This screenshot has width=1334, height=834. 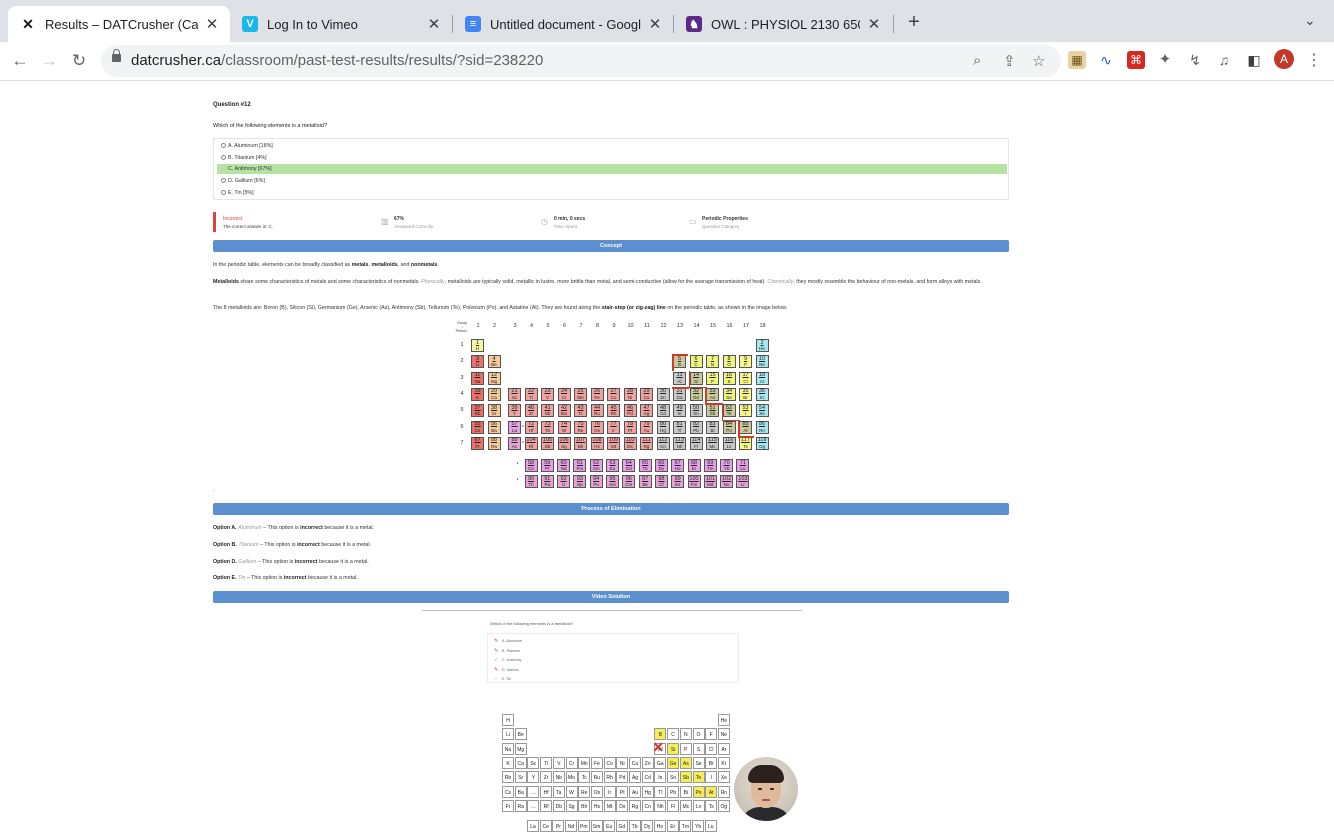 I want to click on profile-avatar: A, so click(x=1284, y=59).